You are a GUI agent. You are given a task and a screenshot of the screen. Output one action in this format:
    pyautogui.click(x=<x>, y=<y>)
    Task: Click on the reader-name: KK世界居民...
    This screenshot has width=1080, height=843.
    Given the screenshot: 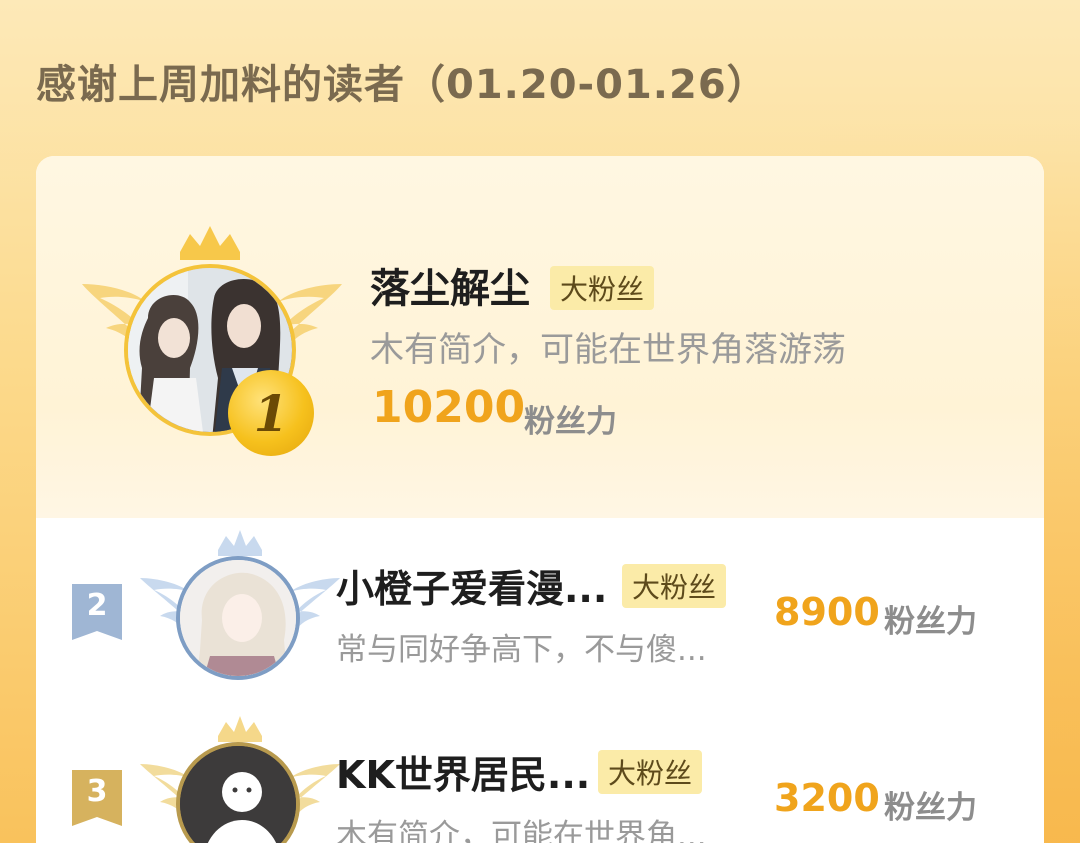 What is the action you would take?
    pyautogui.click(x=463, y=771)
    